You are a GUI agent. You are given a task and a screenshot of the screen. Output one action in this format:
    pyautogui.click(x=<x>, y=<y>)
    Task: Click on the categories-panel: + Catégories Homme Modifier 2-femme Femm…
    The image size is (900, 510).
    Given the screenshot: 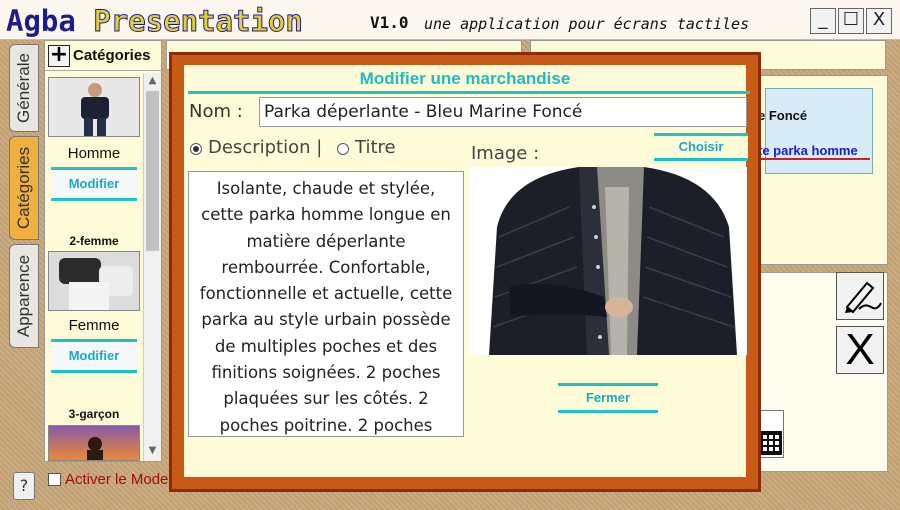 What is the action you would take?
    pyautogui.click(x=103, y=251)
    